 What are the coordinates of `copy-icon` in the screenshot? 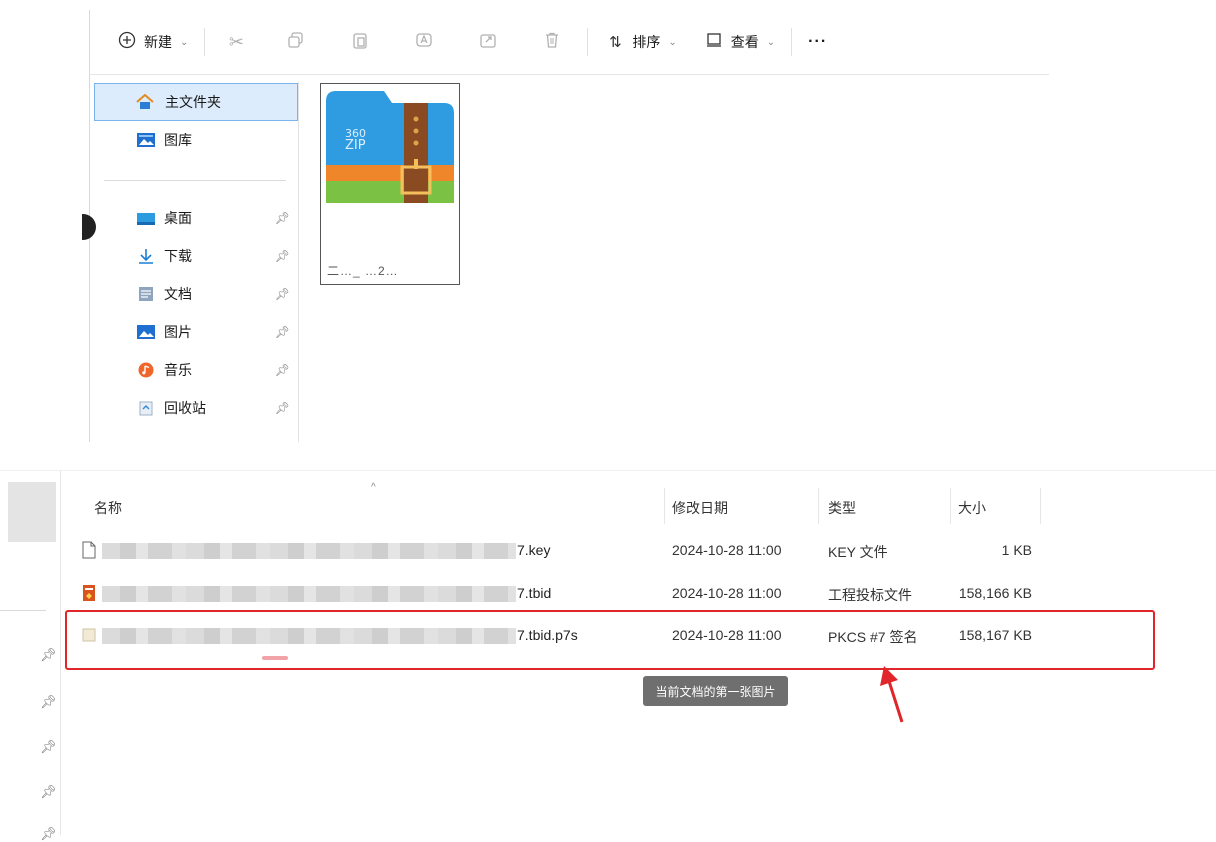 It's located at (296, 42).